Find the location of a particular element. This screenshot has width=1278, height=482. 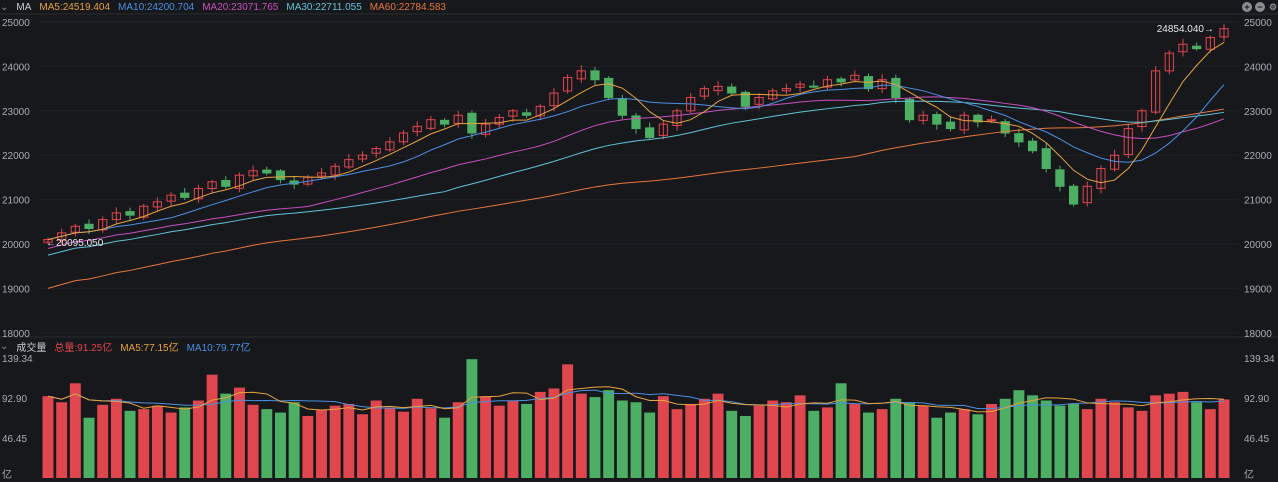

y-tick-left: 19000 is located at coordinates (16, 289).